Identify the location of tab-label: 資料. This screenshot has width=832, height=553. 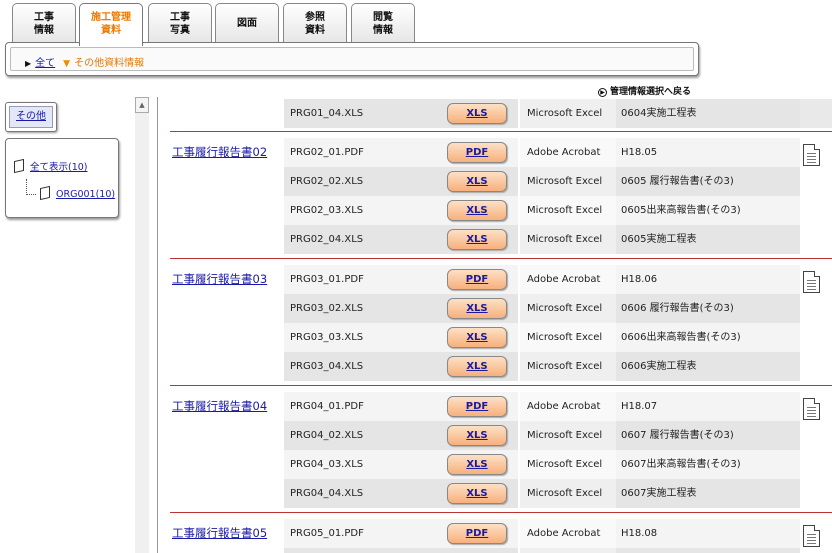
(315, 30).